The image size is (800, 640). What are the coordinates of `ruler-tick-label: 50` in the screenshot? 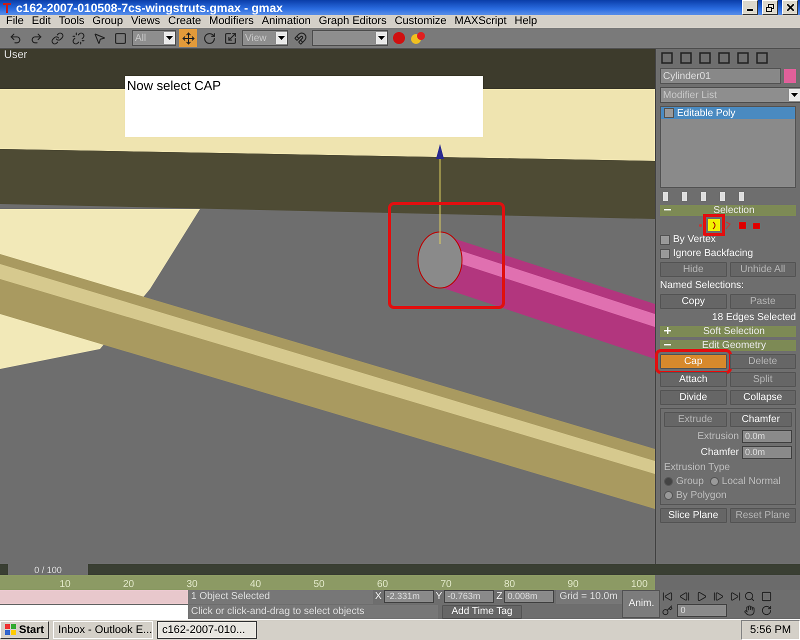 It's located at (319, 584).